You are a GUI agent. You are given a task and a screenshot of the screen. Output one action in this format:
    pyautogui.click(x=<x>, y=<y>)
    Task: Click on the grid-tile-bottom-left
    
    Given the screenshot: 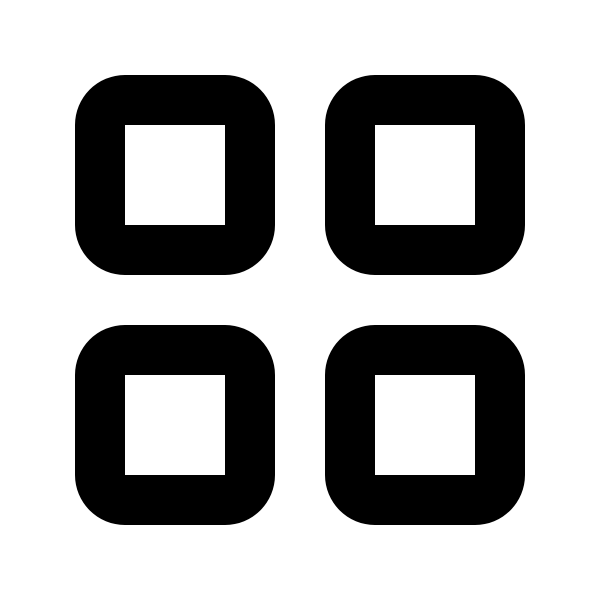 What is the action you would take?
    pyautogui.click(x=175, y=425)
    